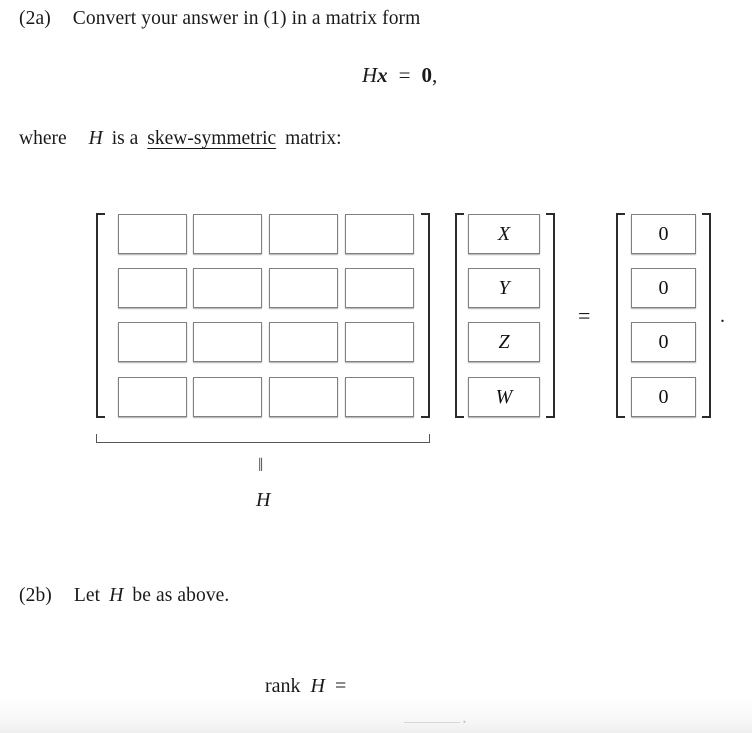 The image size is (752, 733). I want to click on zero-vector-cell-2: 0, so click(663, 288).